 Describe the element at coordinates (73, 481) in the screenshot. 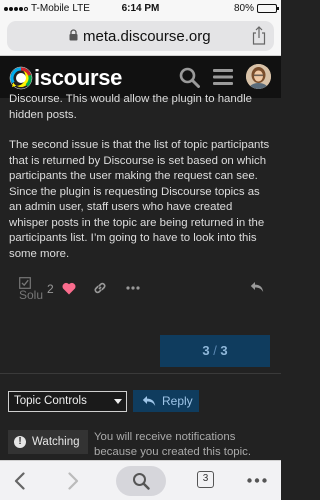

I see `forward-icon` at that location.